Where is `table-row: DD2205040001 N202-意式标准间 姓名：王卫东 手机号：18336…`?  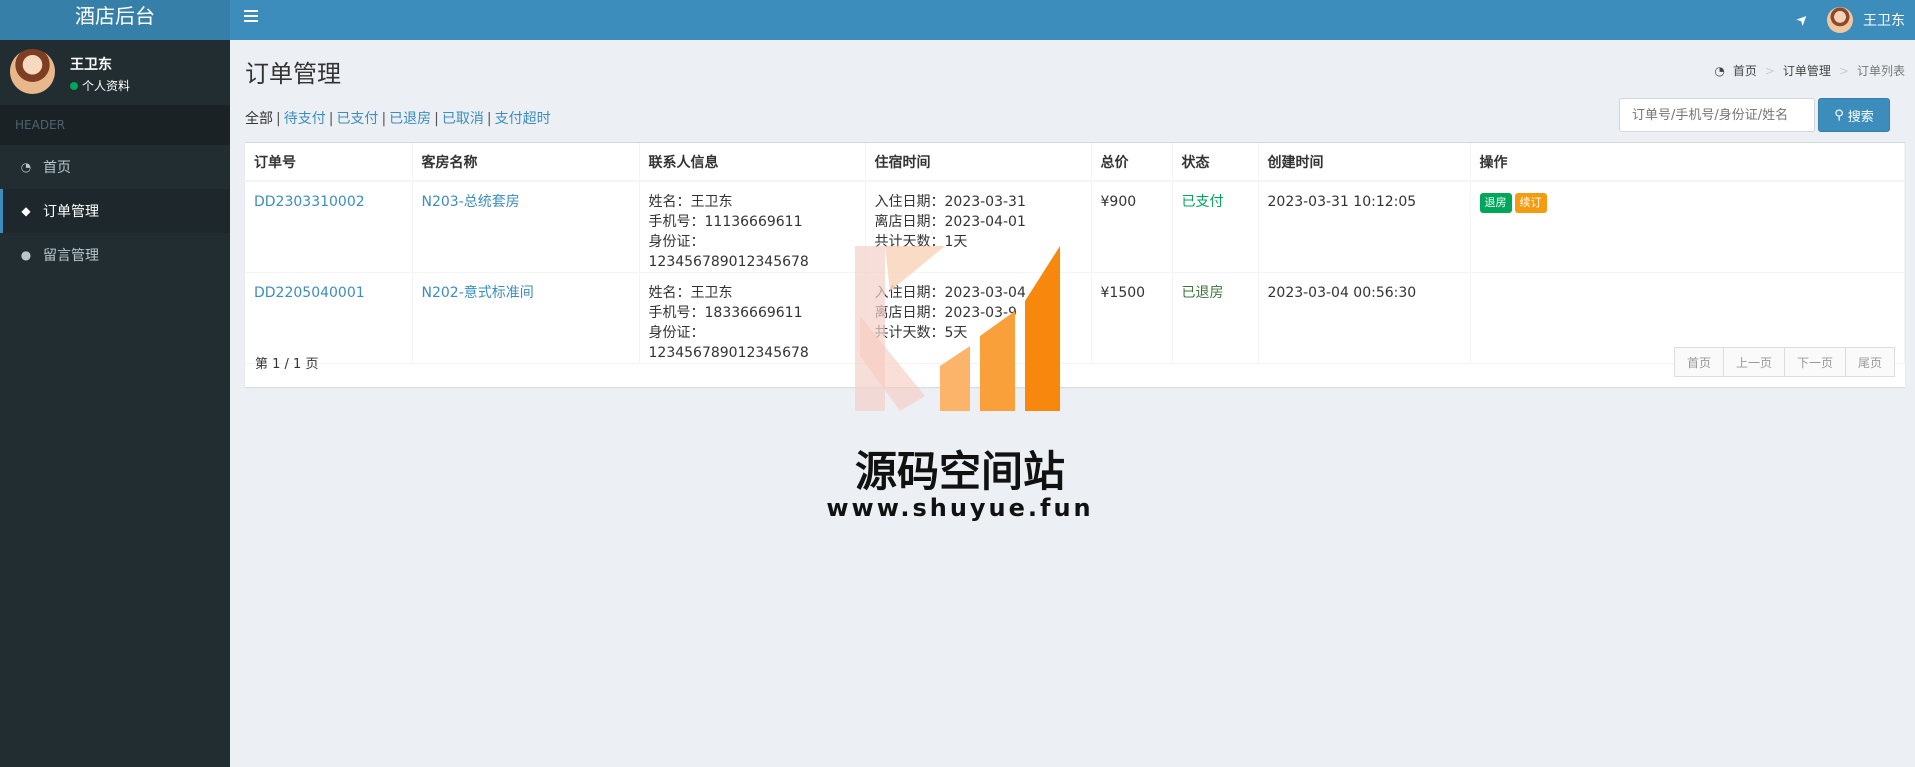
table-row: DD2205040001 N202-意式标准间 姓名：王卫东 手机号：18336… is located at coordinates (1075, 318).